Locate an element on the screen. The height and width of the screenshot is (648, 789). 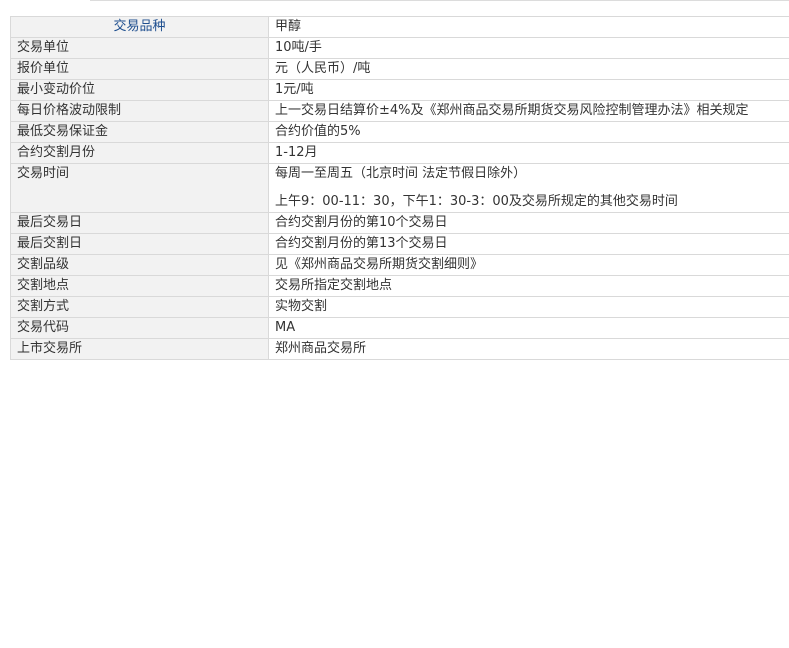
row-value-line: MA is located at coordinates (285, 327).